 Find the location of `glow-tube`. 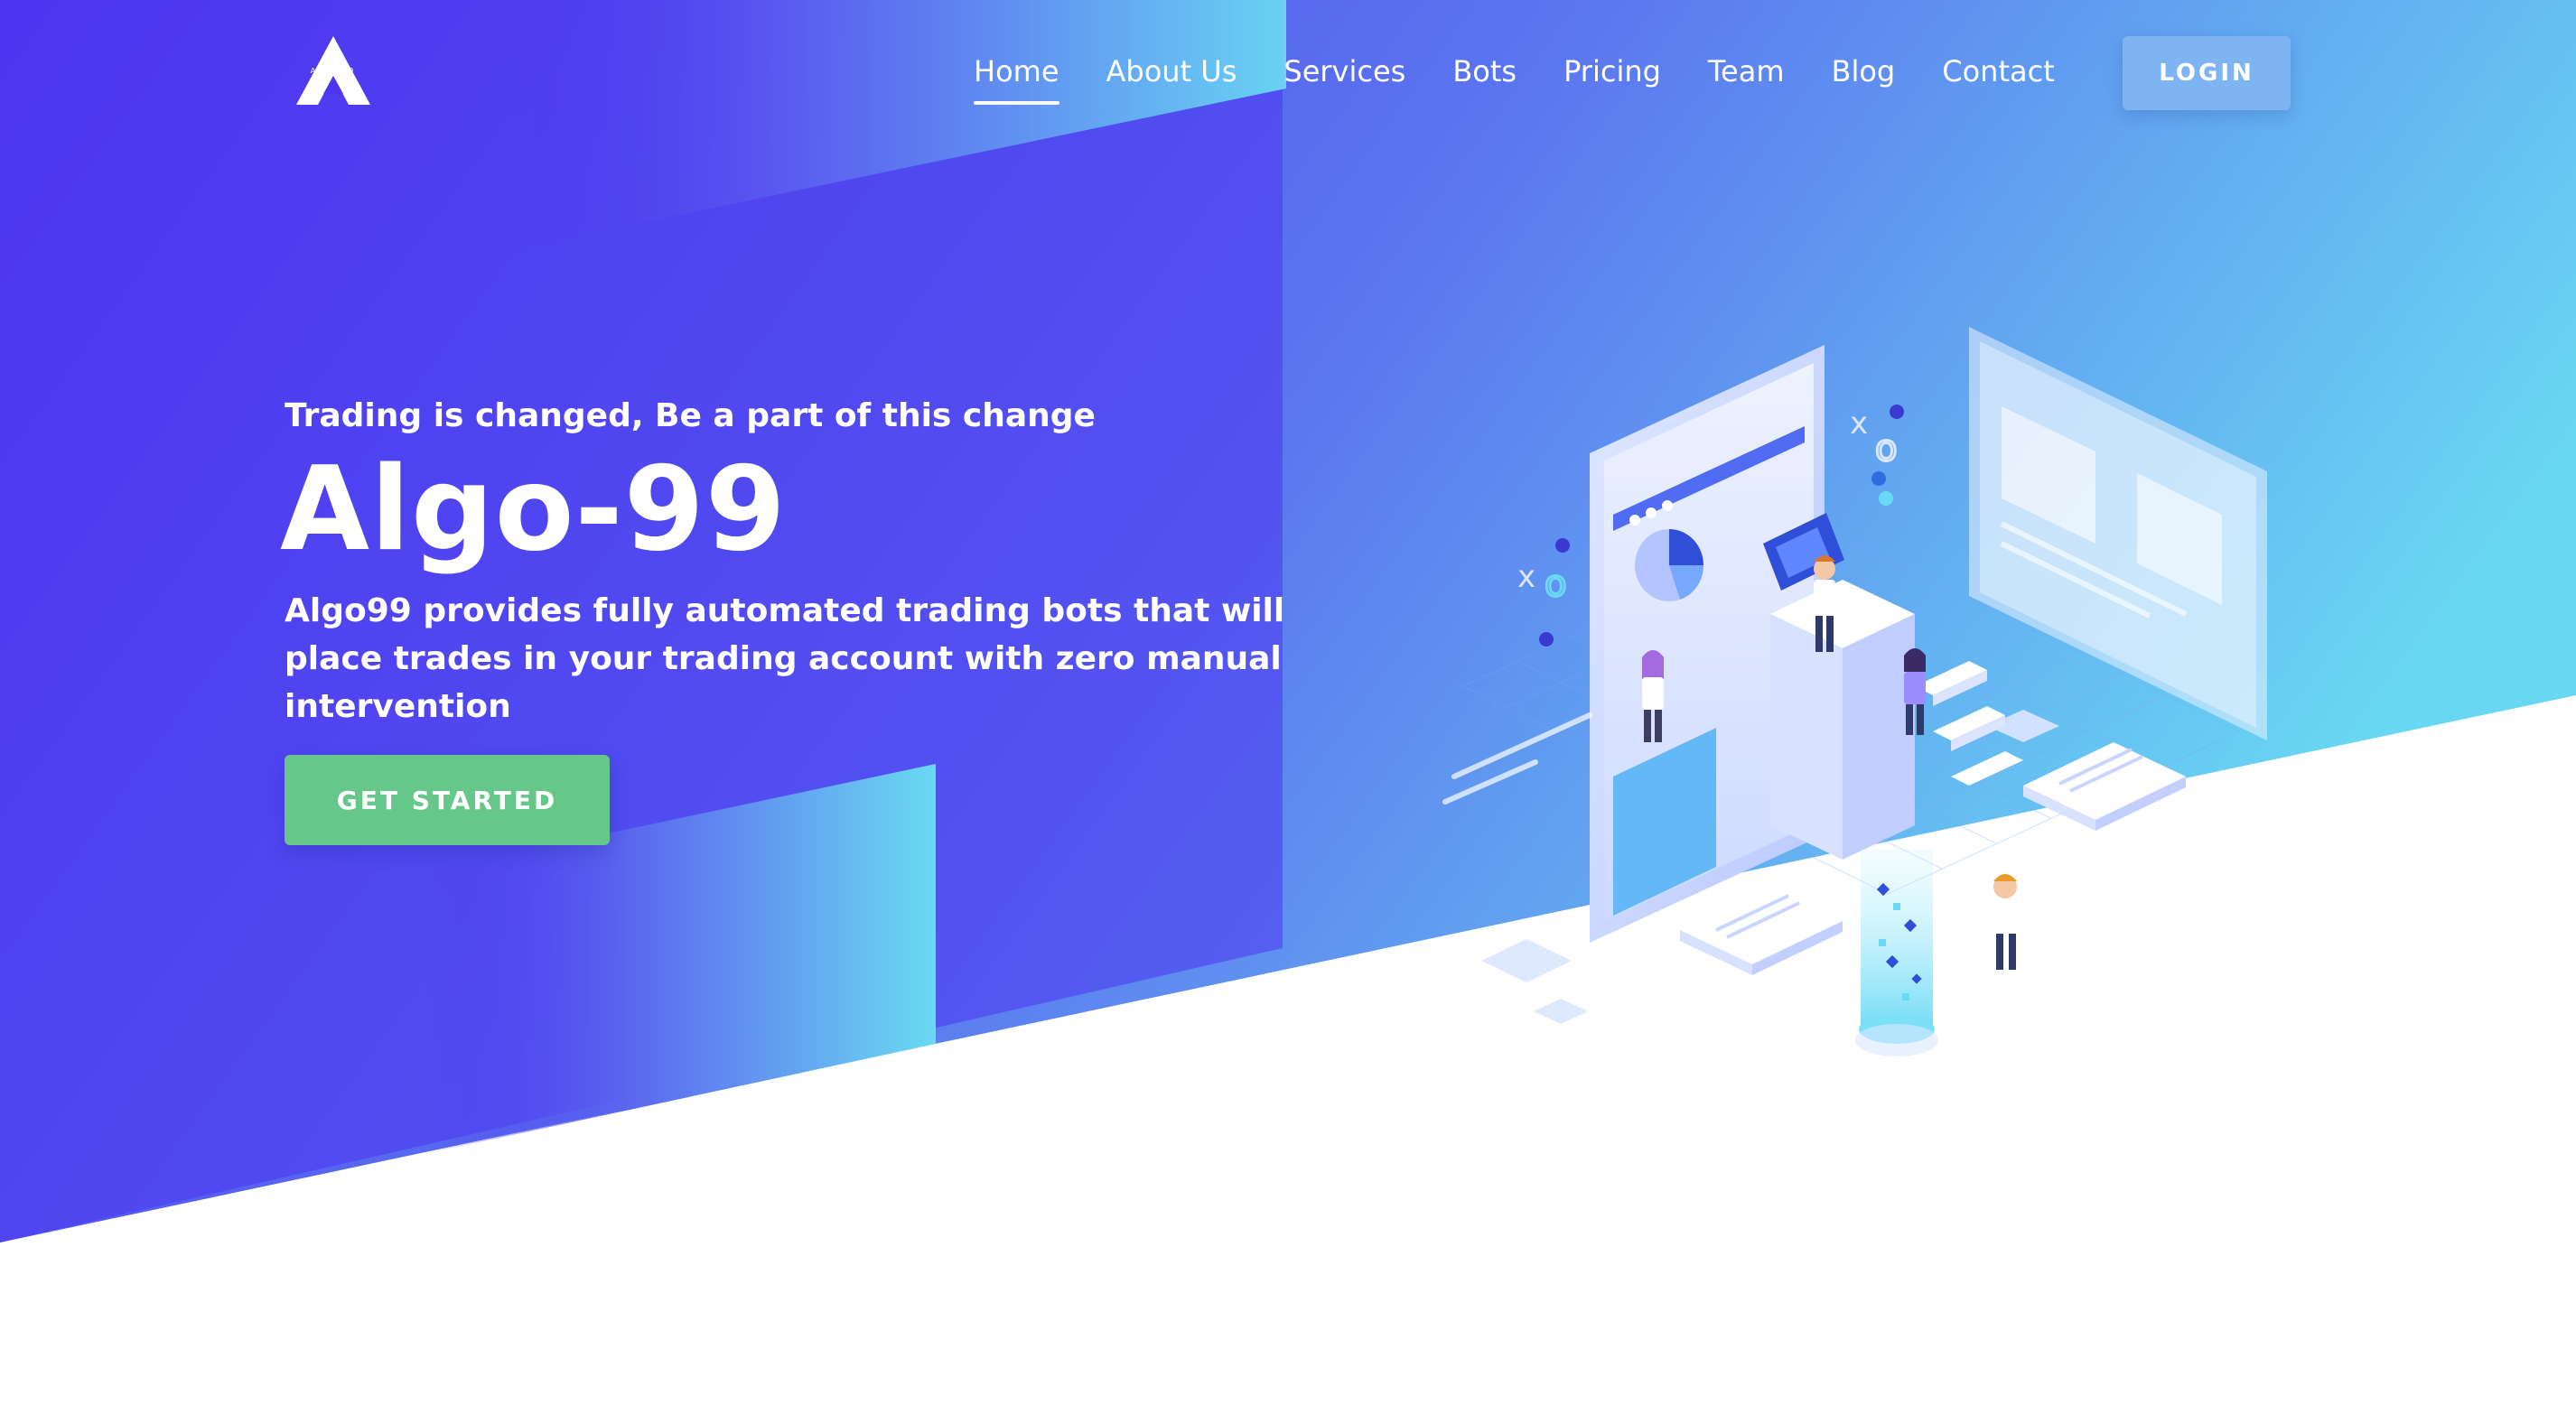

glow-tube is located at coordinates (1897, 952).